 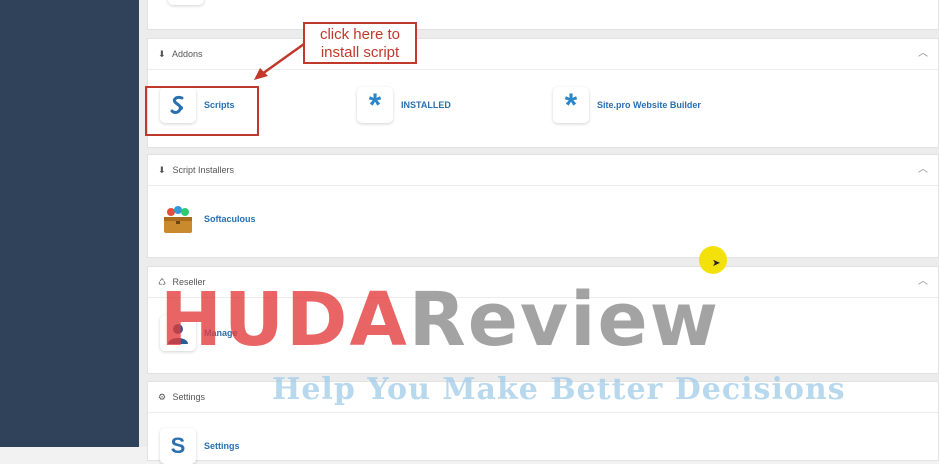 I want to click on cursor-arrow-icon: ➤, so click(x=716, y=263).